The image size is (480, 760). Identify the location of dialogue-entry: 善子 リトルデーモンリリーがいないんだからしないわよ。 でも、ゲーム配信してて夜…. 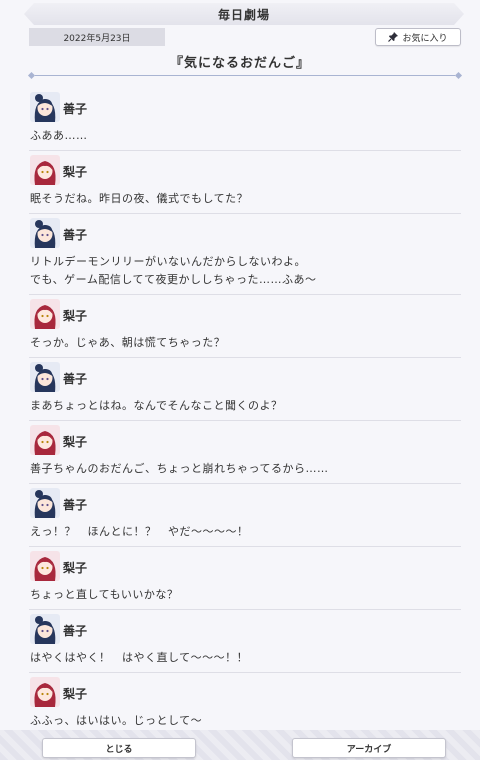
(245, 254).